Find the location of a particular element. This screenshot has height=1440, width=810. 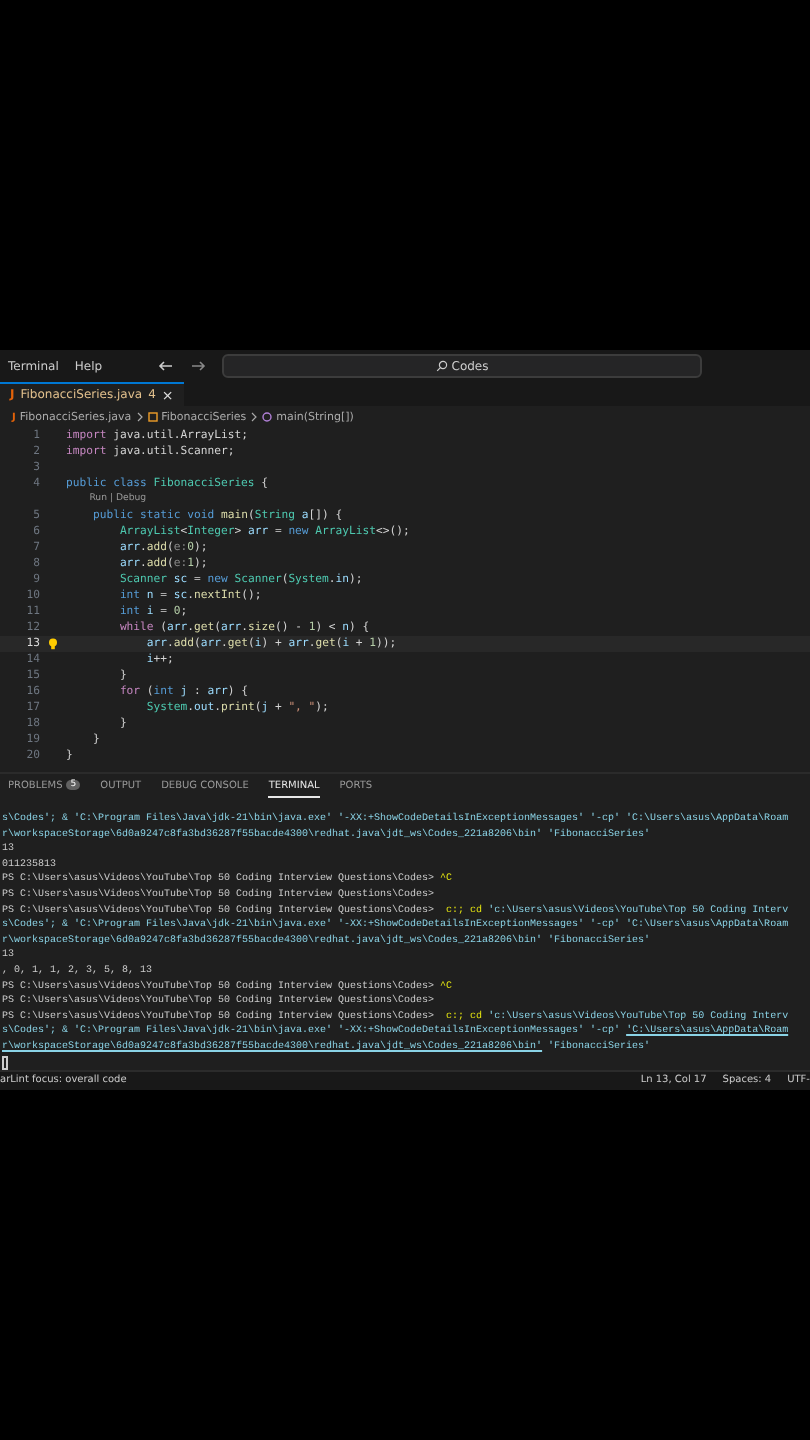

back-arrow-icon is located at coordinates (166, 366).